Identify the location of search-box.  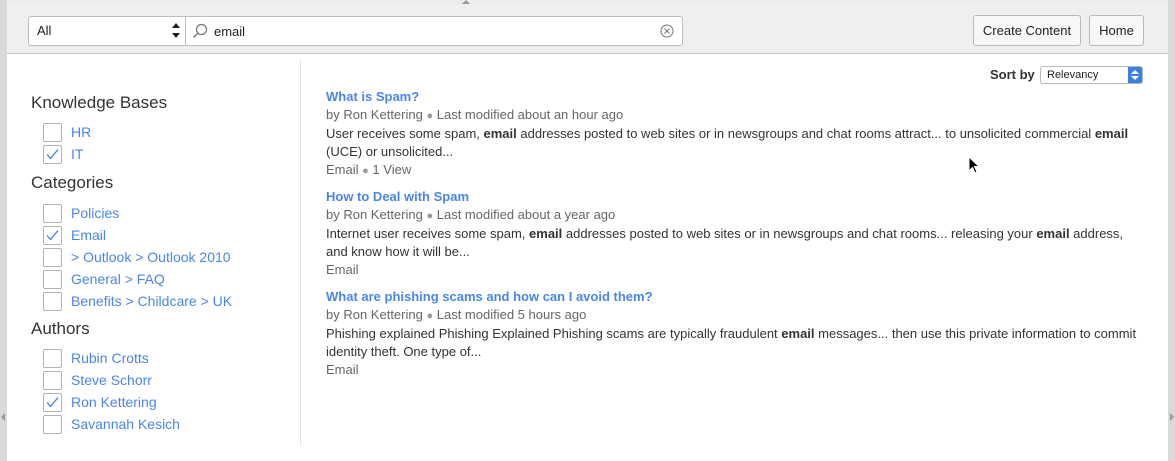
(434, 31).